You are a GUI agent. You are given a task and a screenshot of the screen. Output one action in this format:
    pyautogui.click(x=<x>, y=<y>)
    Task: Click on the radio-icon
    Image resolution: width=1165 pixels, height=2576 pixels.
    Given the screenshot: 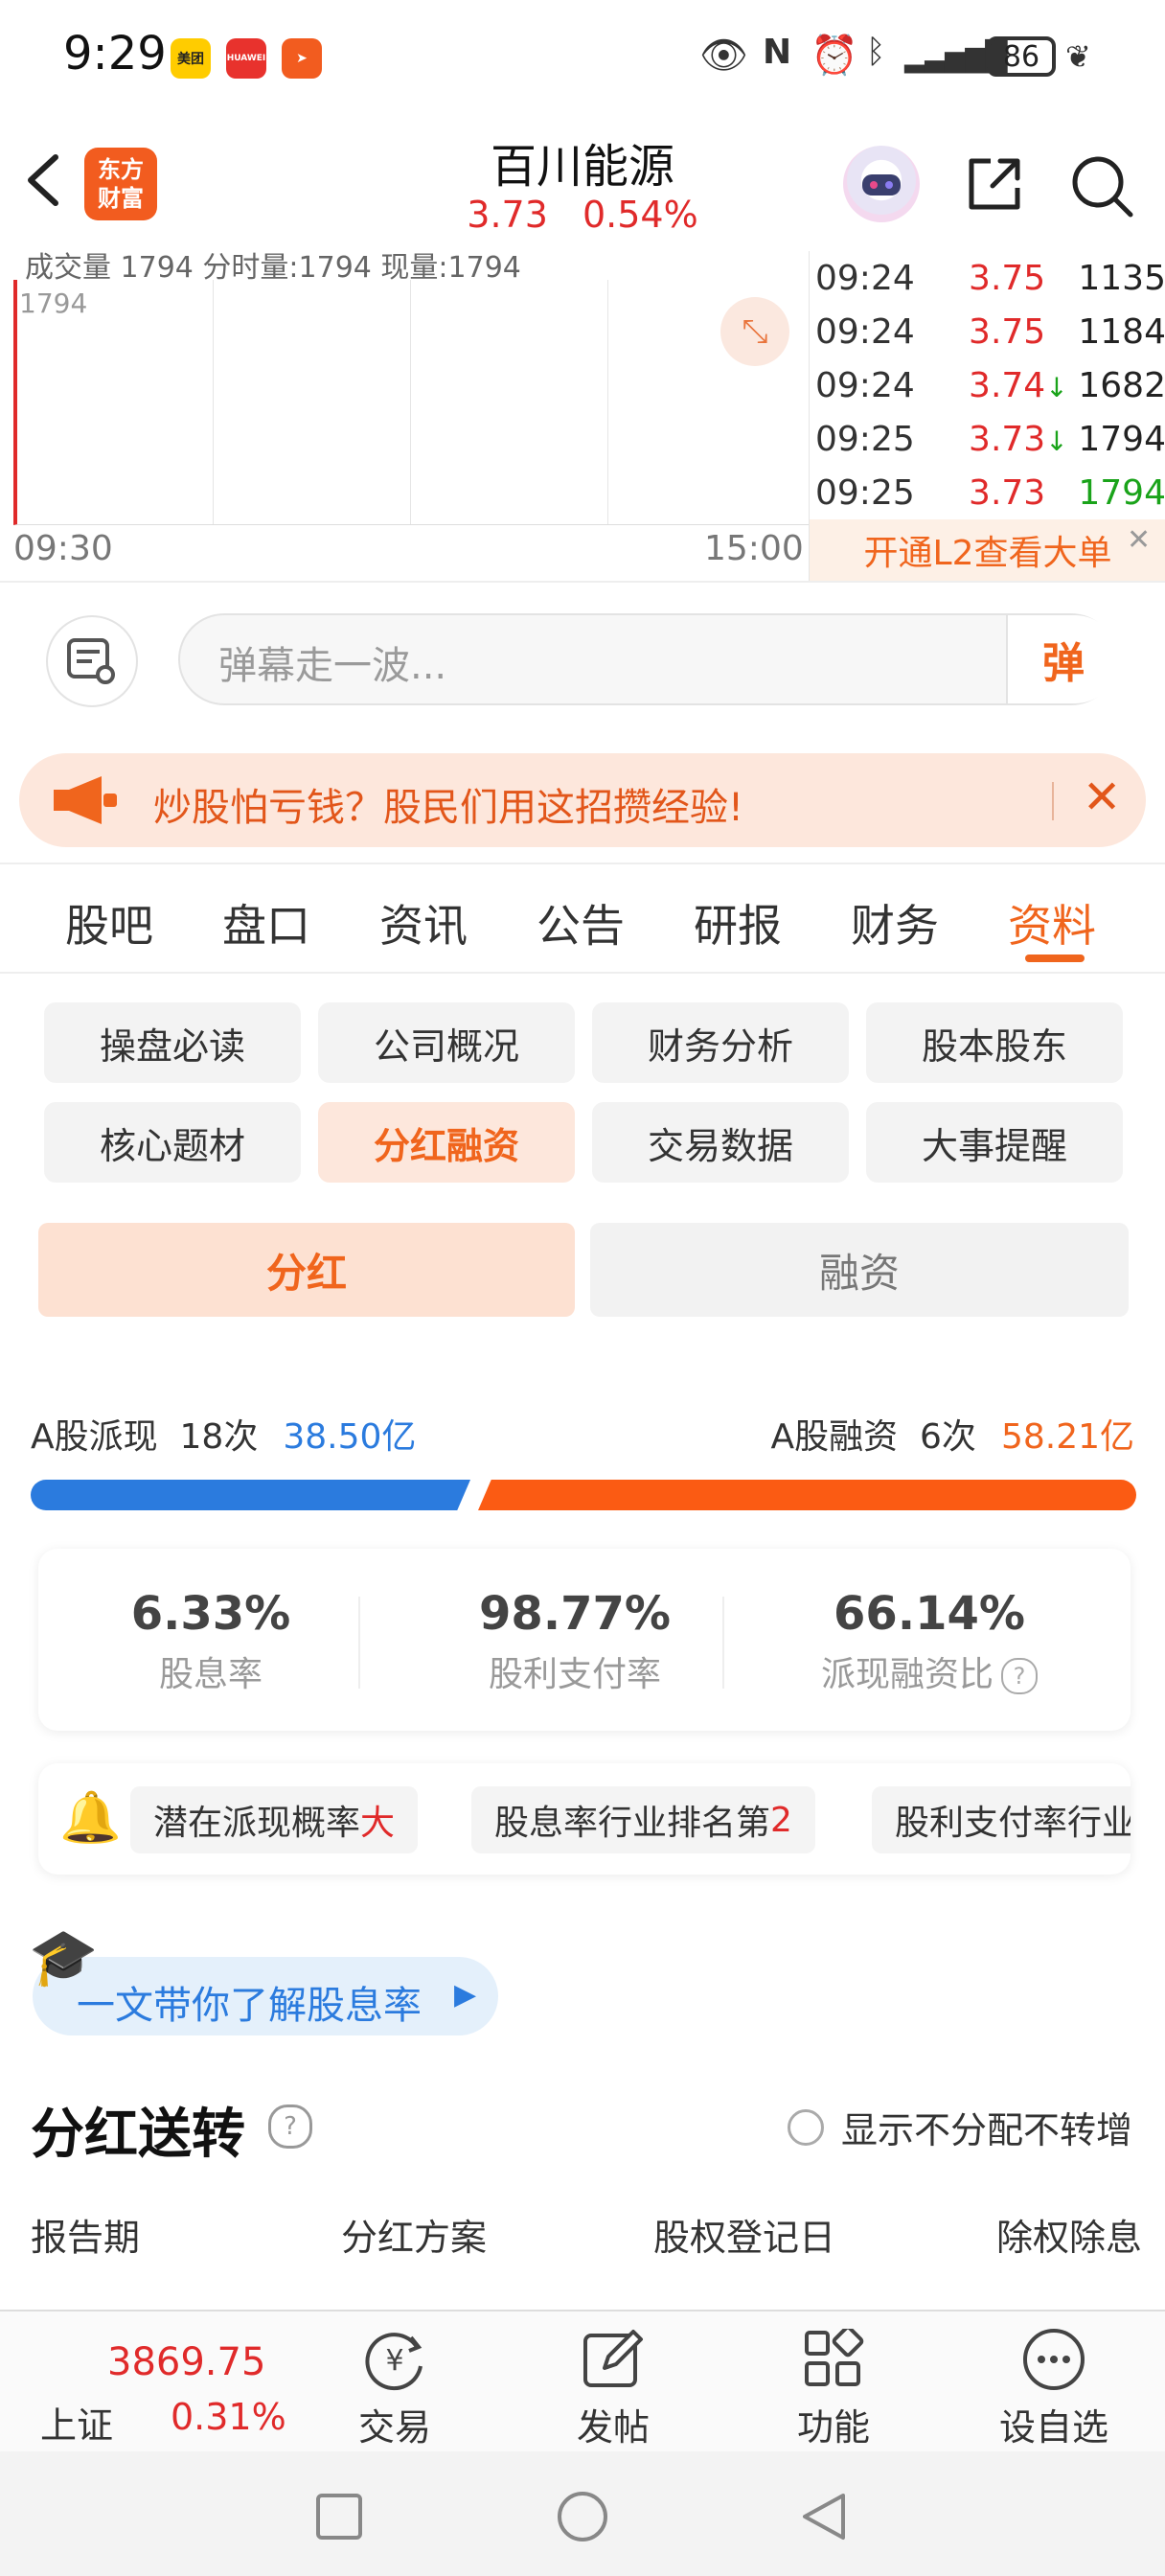 What is the action you would take?
    pyautogui.click(x=805, y=2127)
    